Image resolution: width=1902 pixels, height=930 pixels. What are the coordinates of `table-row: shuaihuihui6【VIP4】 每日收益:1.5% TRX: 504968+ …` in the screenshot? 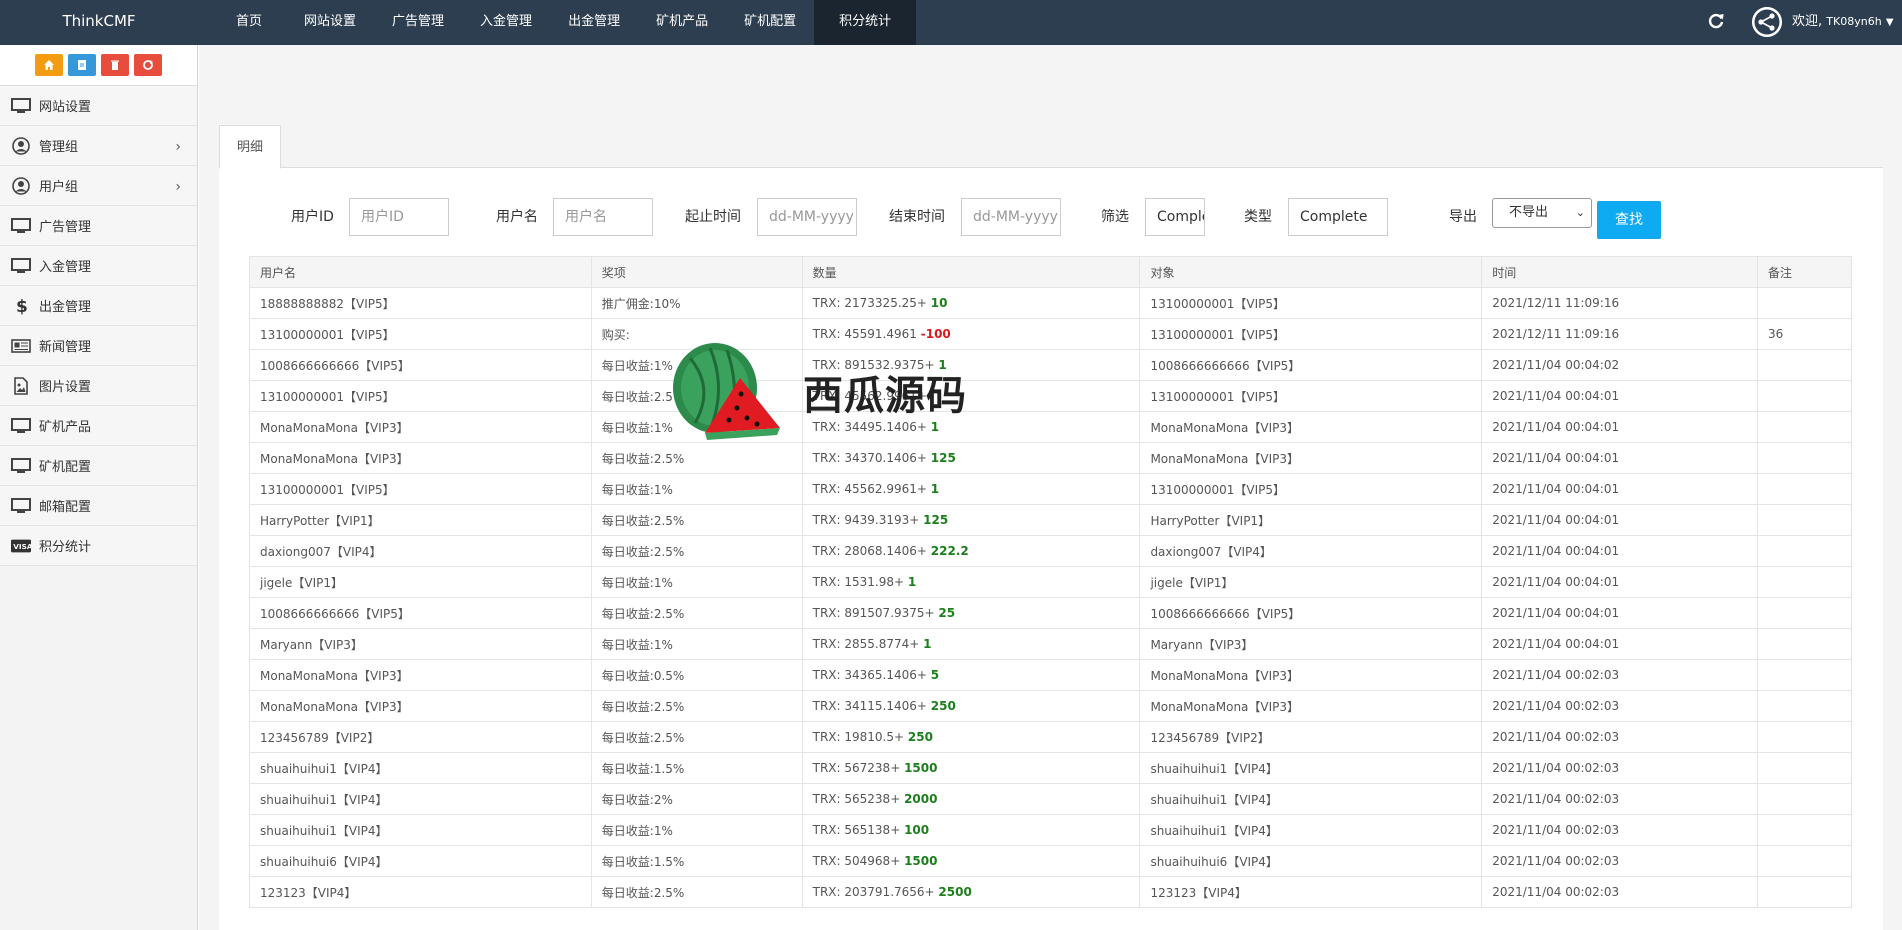 It's located at (1050, 861).